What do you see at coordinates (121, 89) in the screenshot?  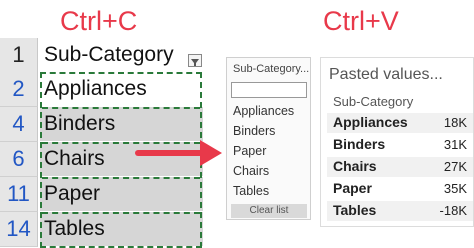 I see `table-cell: Appliances` at bounding box center [121, 89].